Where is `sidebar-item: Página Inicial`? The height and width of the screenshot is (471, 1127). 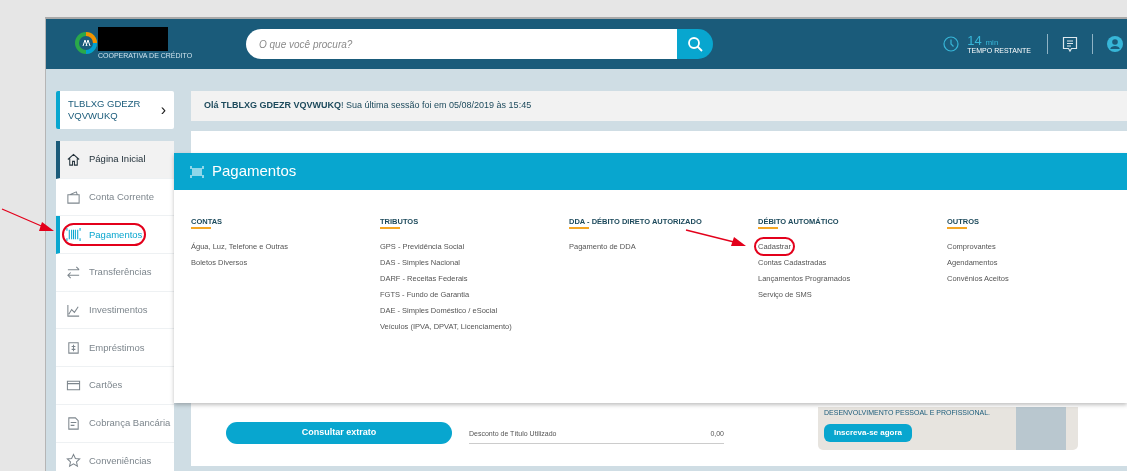
sidebar-item: Página Inicial is located at coordinates (115, 160).